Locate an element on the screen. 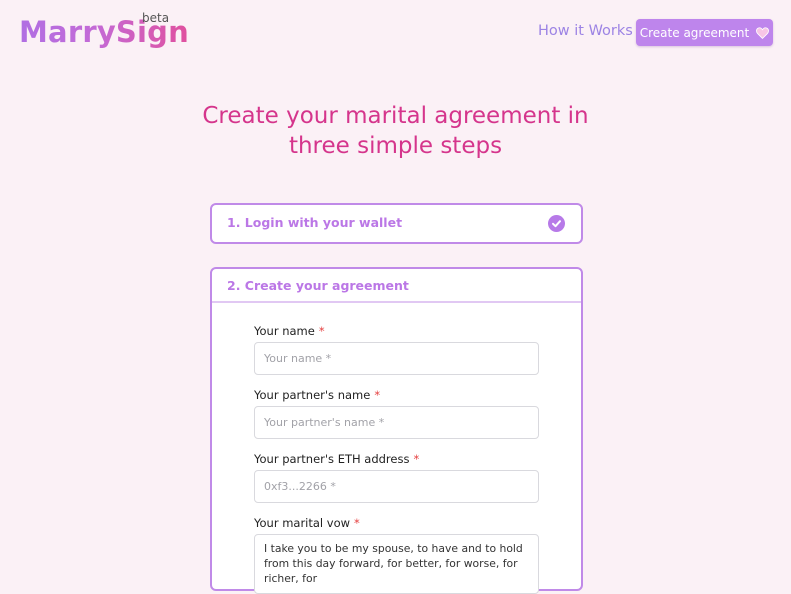 This screenshot has width=791, height=594. headline-line-2: three simple steps is located at coordinates (395, 146).